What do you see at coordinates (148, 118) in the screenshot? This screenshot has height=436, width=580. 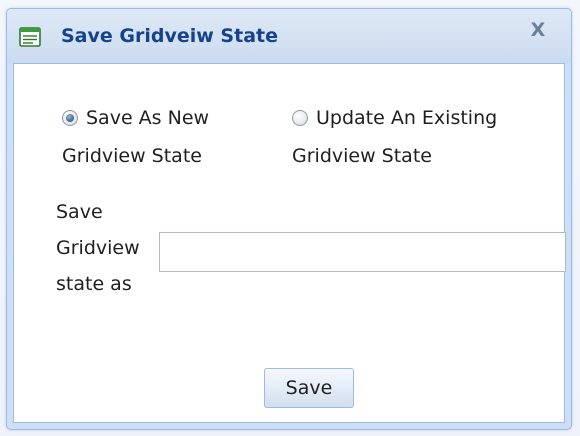 I see `radio-save-as-new-label-line1: Save As New` at bounding box center [148, 118].